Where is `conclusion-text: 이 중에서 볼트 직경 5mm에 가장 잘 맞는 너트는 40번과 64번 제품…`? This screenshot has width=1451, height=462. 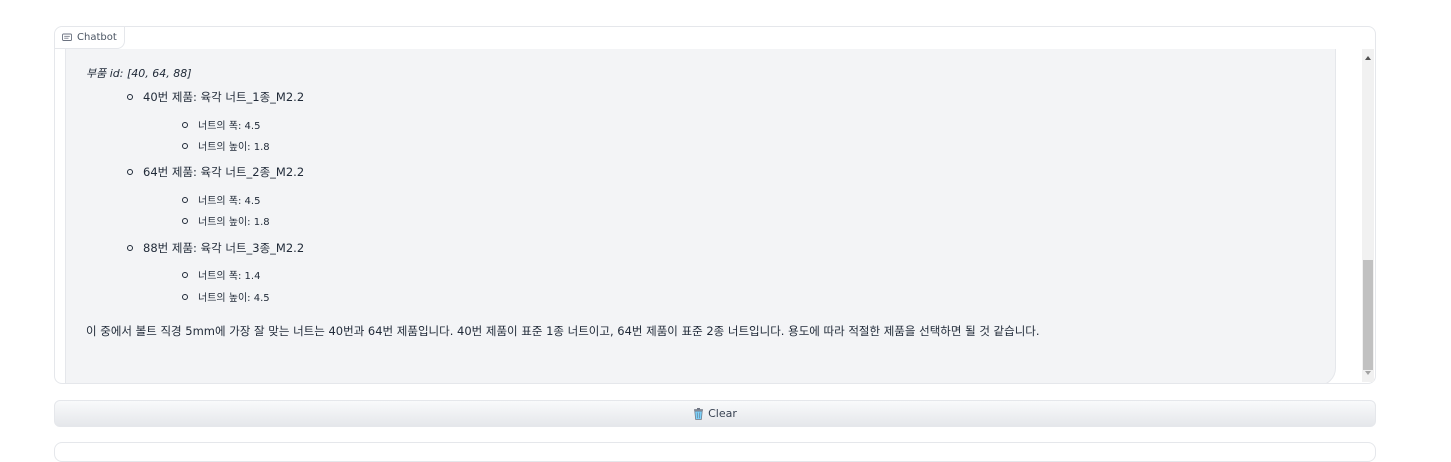
conclusion-text: 이 중에서 볼트 직경 5mm에 가장 잘 맞는 너트는 40번과 64번 제품… is located at coordinates (563, 331).